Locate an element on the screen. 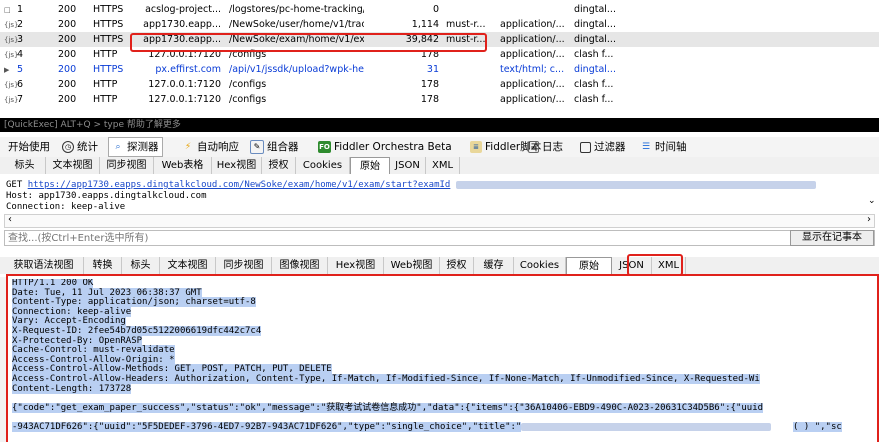  request-inspector-tabs: 标头 文本视图 同步视图 Web表格 Hex视图 授权 Cookies 原始 JSON XML is located at coordinates (439, 165).